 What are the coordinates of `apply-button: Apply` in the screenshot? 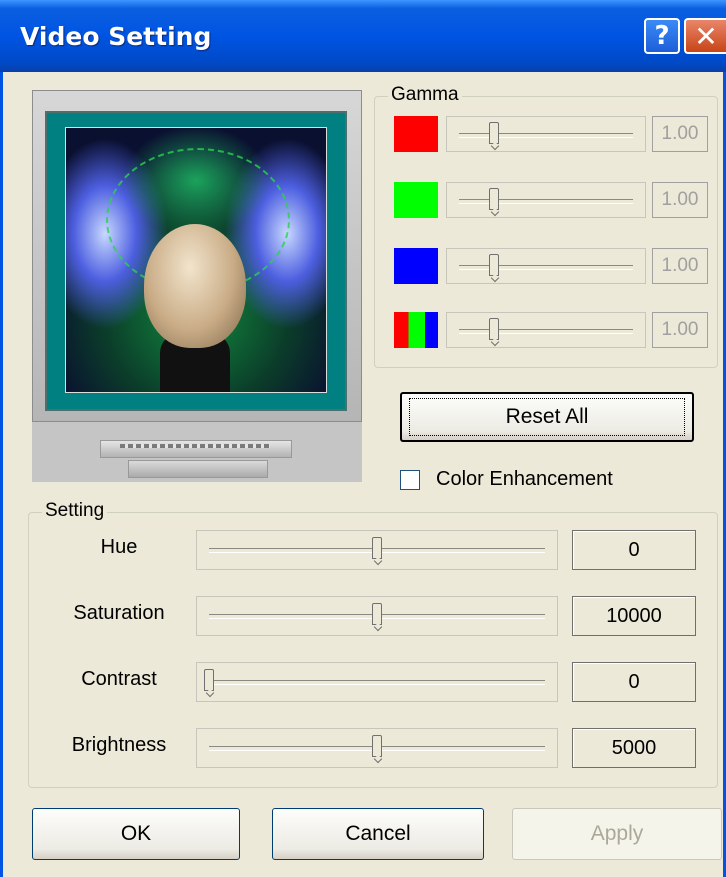 It's located at (617, 834).